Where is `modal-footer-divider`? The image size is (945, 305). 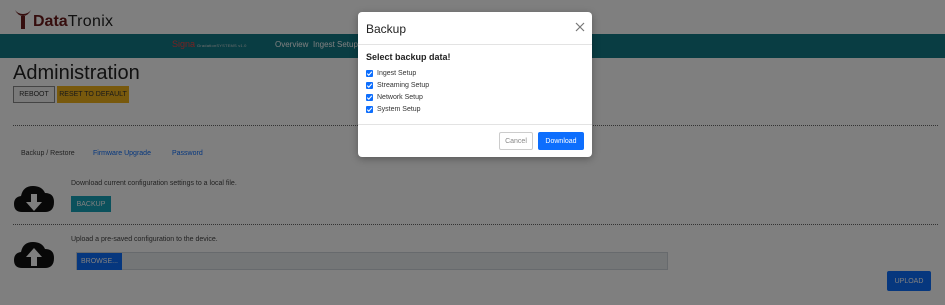 modal-footer-divider is located at coordinates (475, 124).